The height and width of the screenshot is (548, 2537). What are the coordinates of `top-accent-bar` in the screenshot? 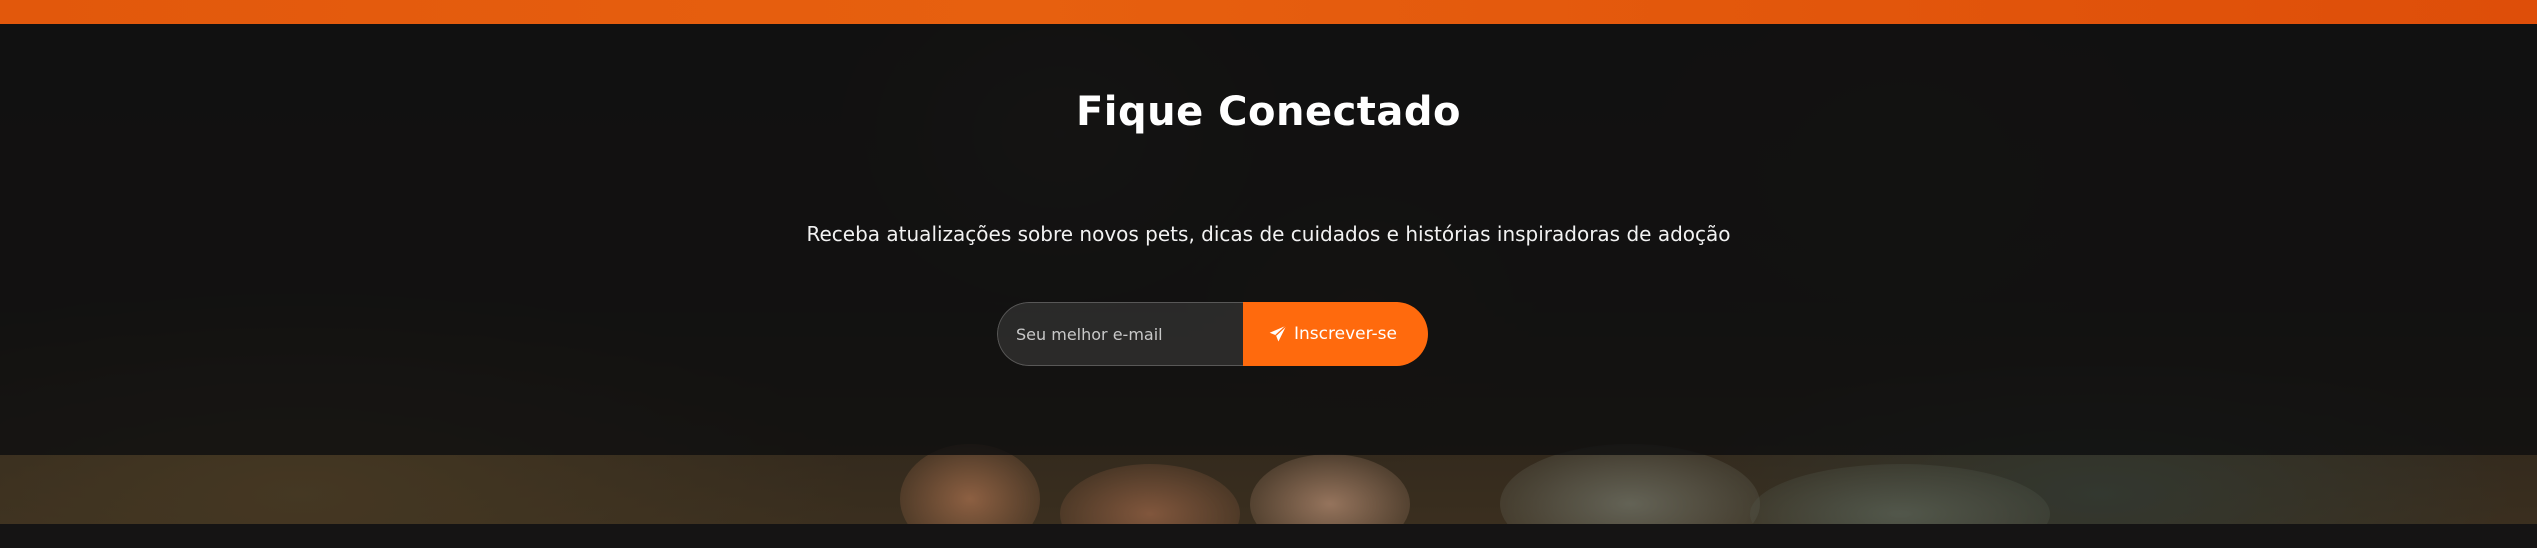 It's located at (1268, 12).